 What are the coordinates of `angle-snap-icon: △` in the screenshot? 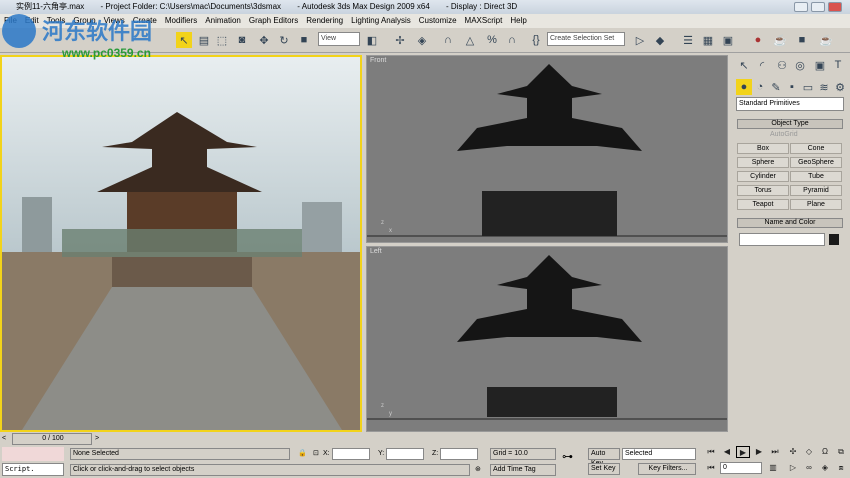 It's located at (470, 40).